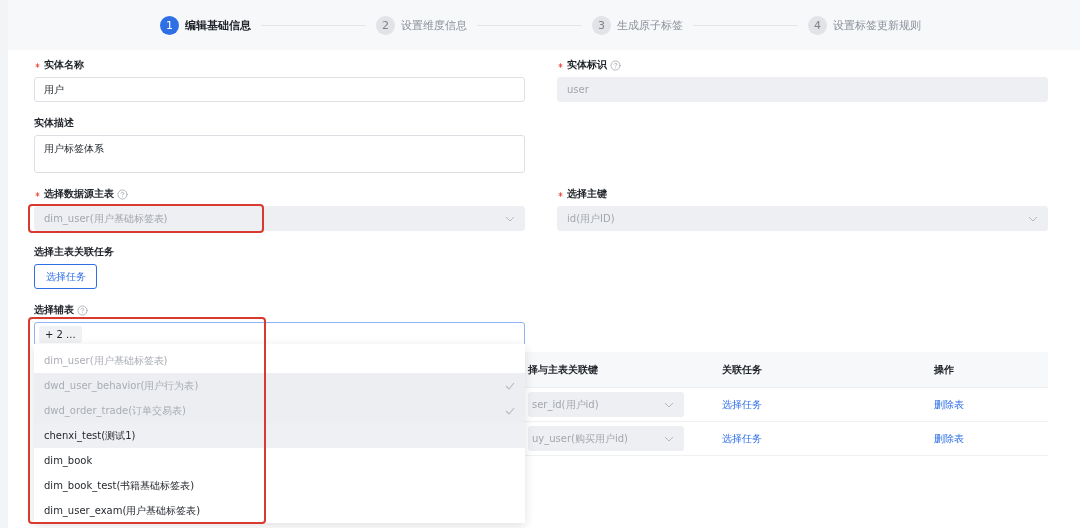 This screenshot has height=528, width=1080. I want to click on select-value: ser_id(用户id), so click(565, 404).